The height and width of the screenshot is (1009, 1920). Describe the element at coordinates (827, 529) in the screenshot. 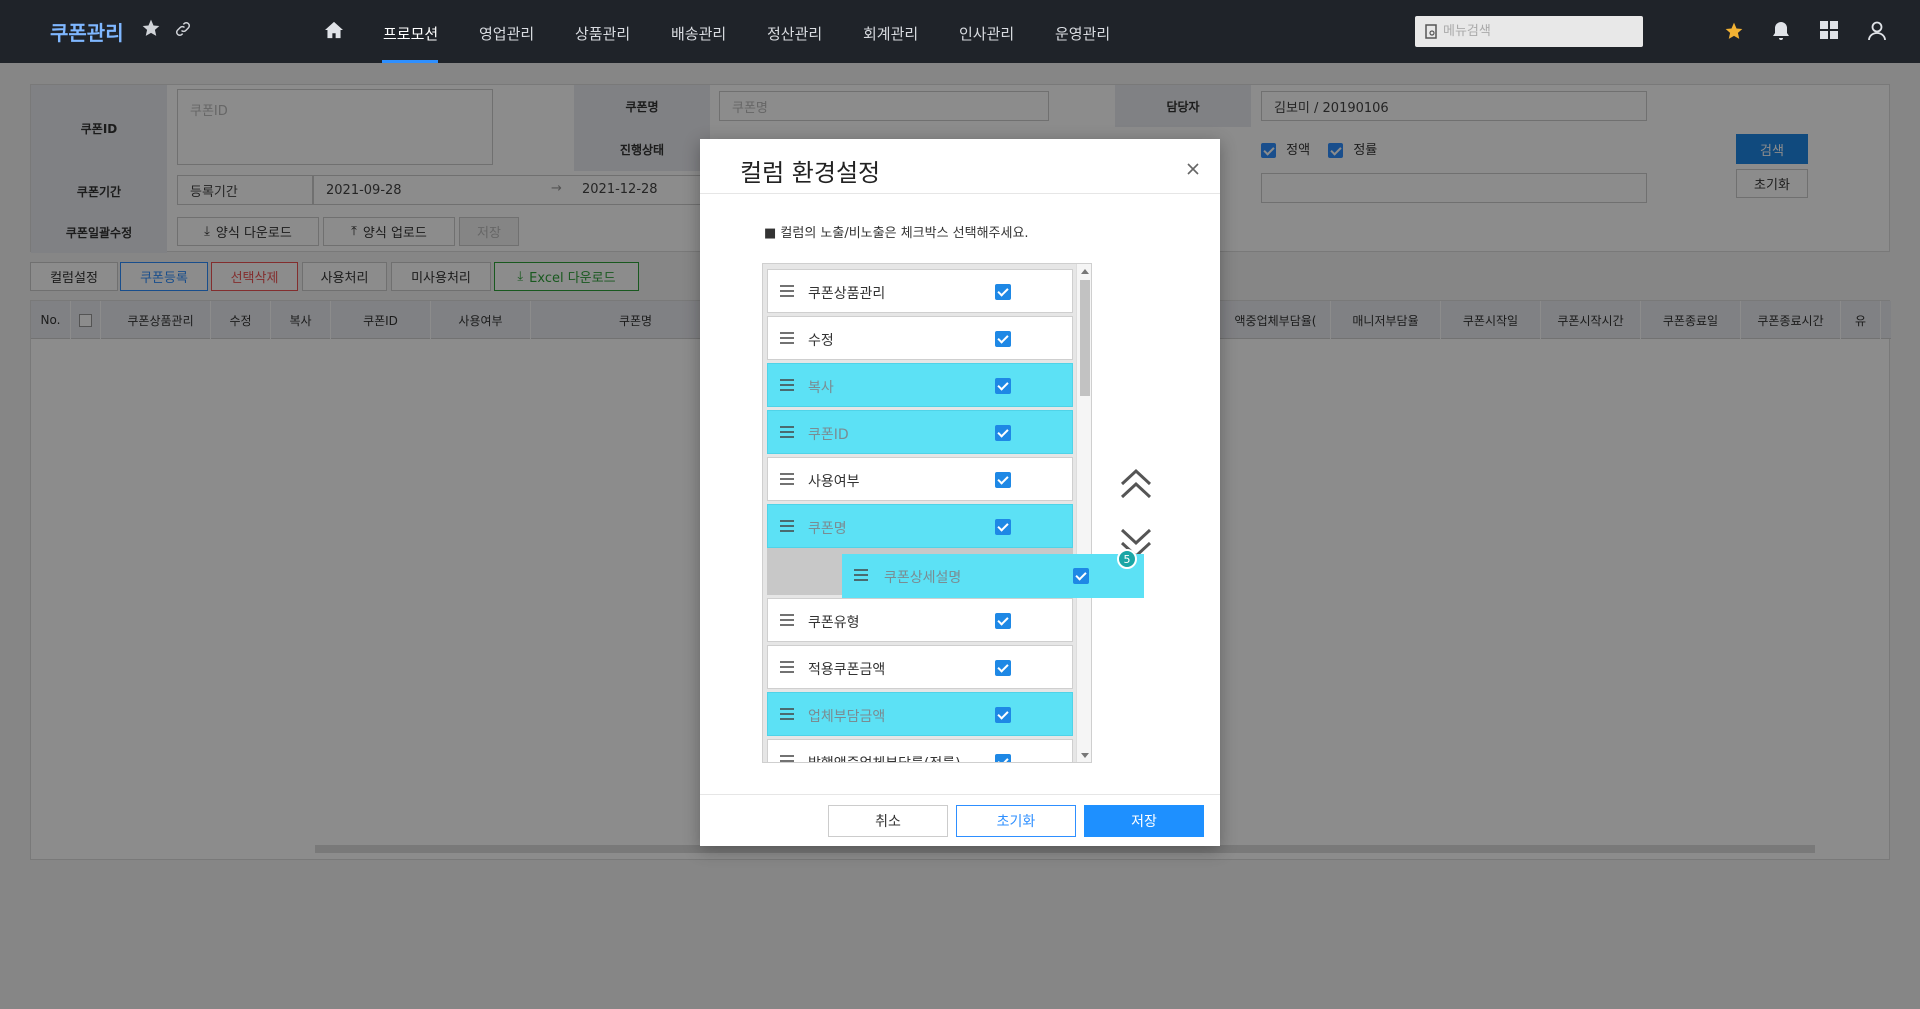

I see `column-item-label: 쿠폰명` at that location.